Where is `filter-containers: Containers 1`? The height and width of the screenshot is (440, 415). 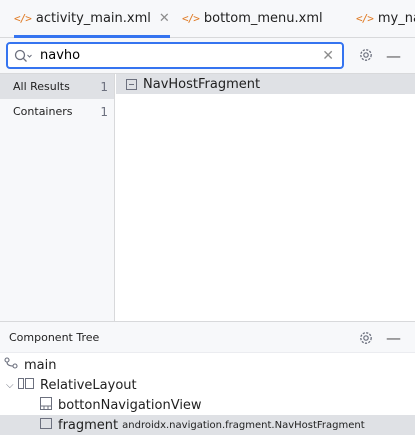
filter-containers: Containers 1 is located at coordinates (57, 111).